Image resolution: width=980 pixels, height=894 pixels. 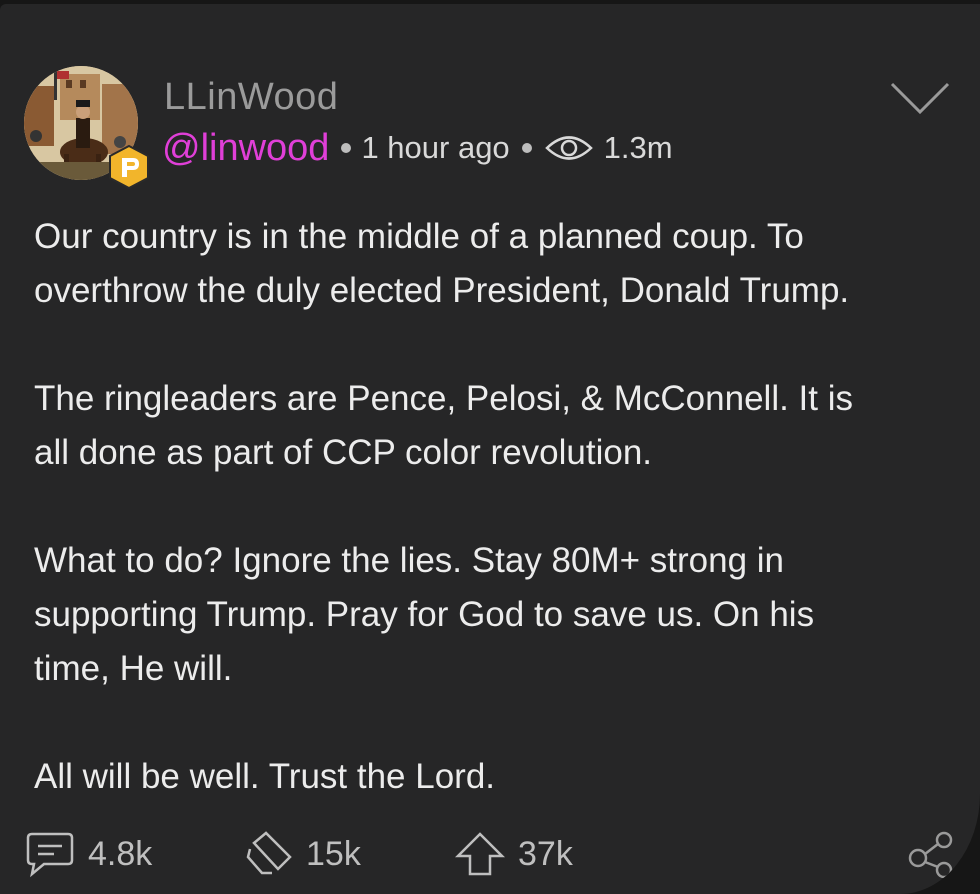 What do you see at coordinates (269, 853) in the screenshot?
I see `echo-icon` at bounding box center [269, 853].